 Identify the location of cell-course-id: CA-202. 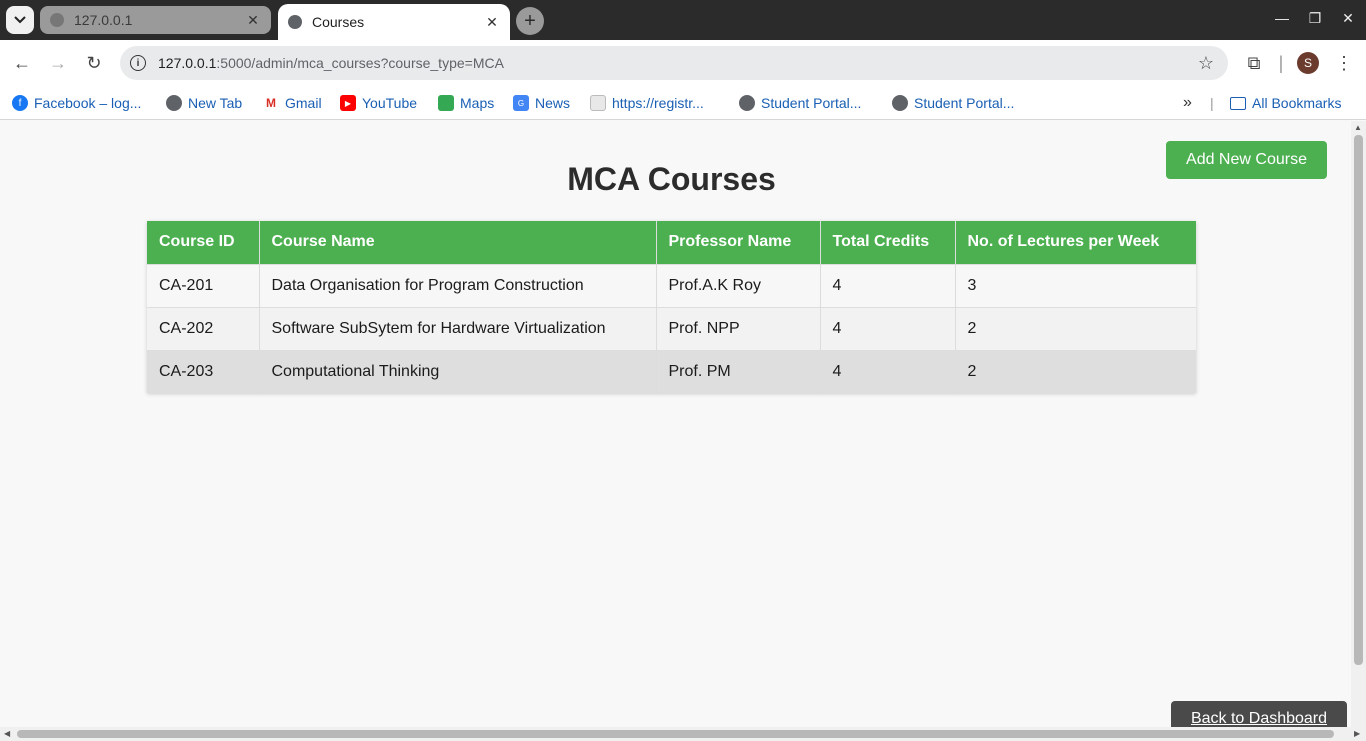
(203, 328).